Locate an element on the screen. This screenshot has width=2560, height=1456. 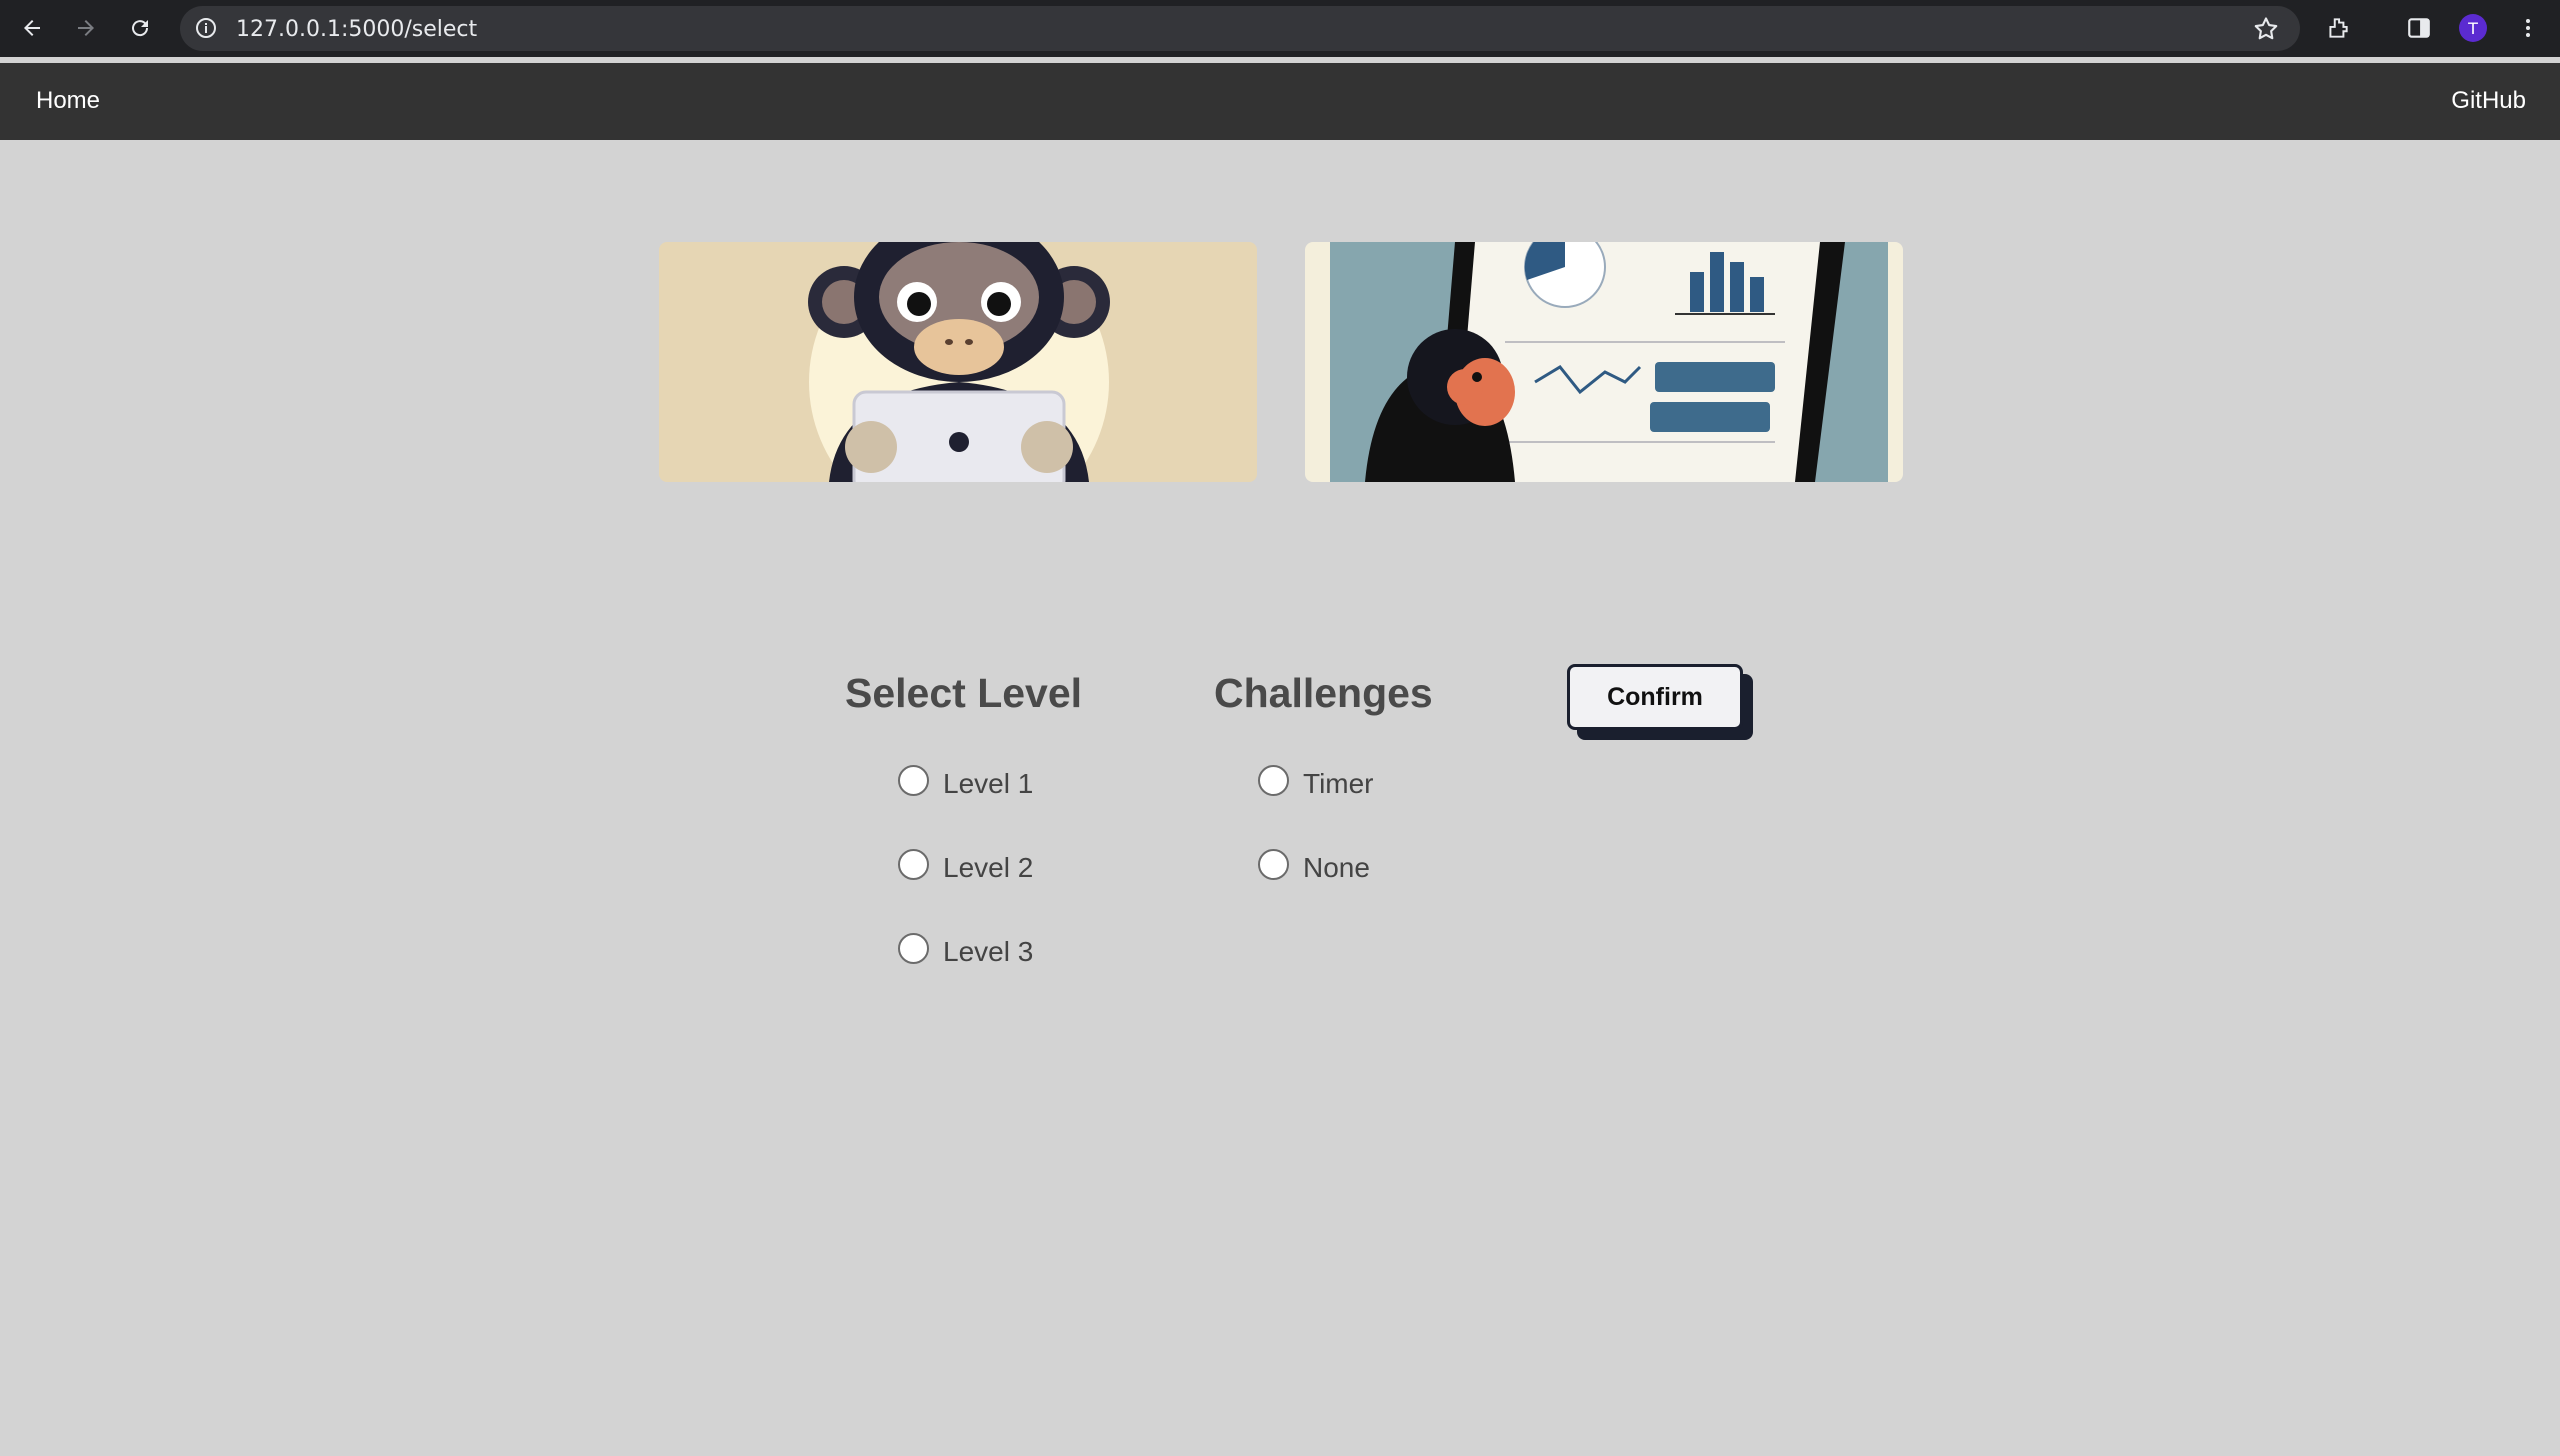
confirm-button: Confirm is located at coordinates (1655, 697).